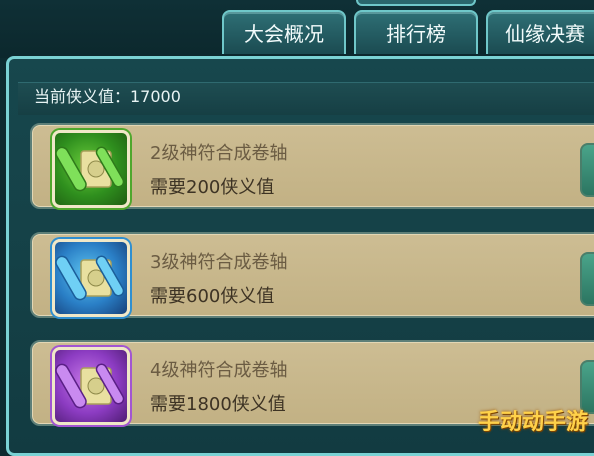 The image size is (594, 456). I want to click on tab-leaderboard: 排行榜, so click(416, 32).